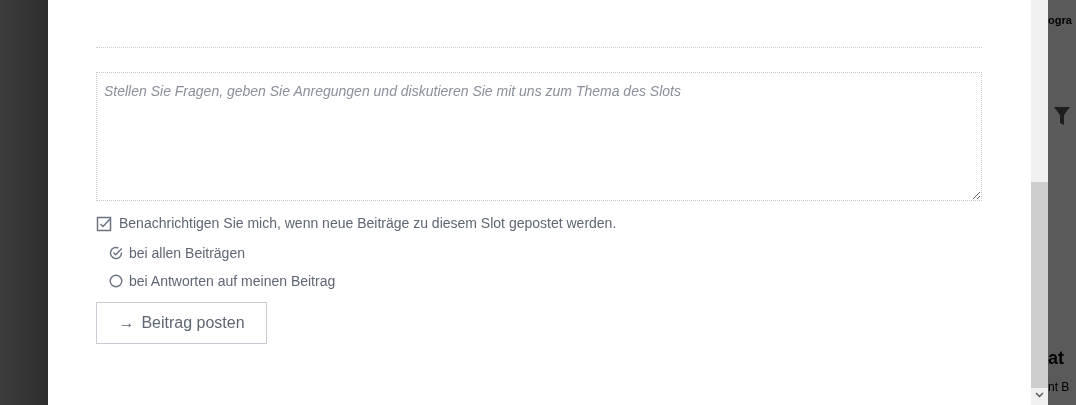 This screenshot has width=1076, height=405. Describe the element at coordinates (1056, 358) in the screenshot. I see `background-text: at` at that location.